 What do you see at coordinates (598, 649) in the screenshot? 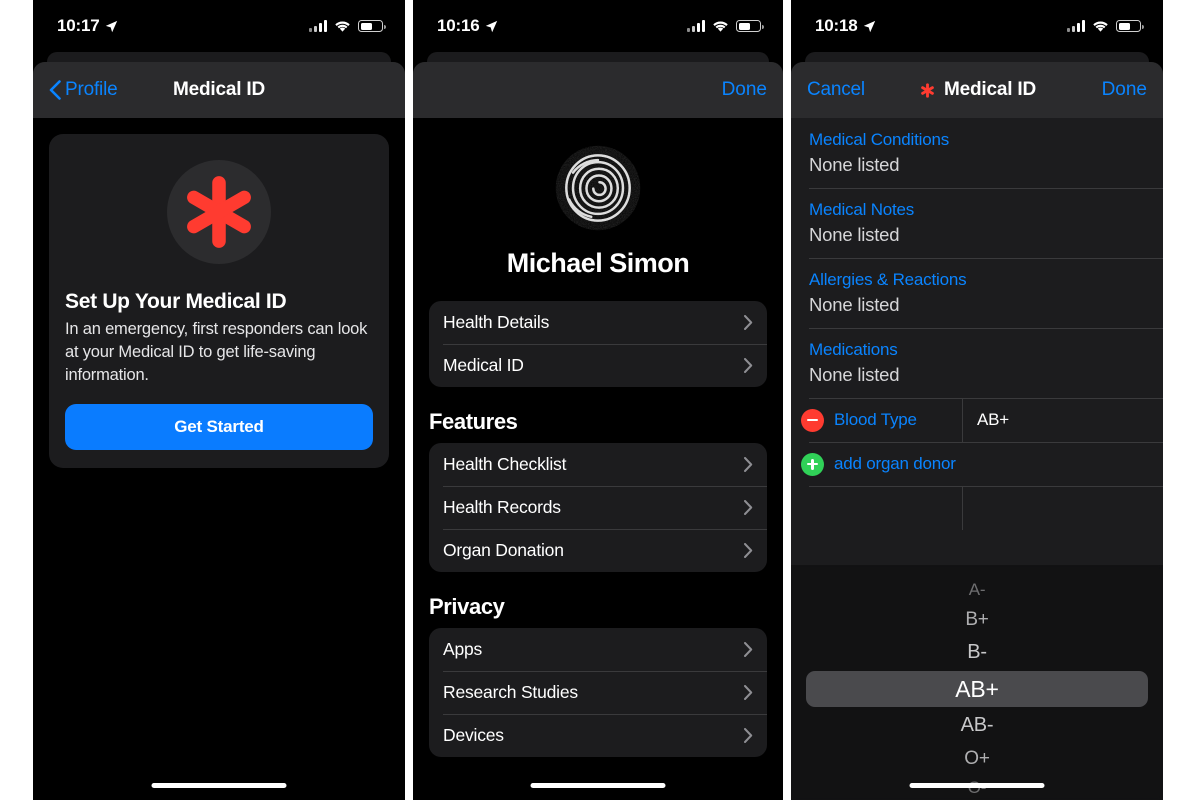
I see `list-item-apps: Apps` at bounding box center [598, 649].